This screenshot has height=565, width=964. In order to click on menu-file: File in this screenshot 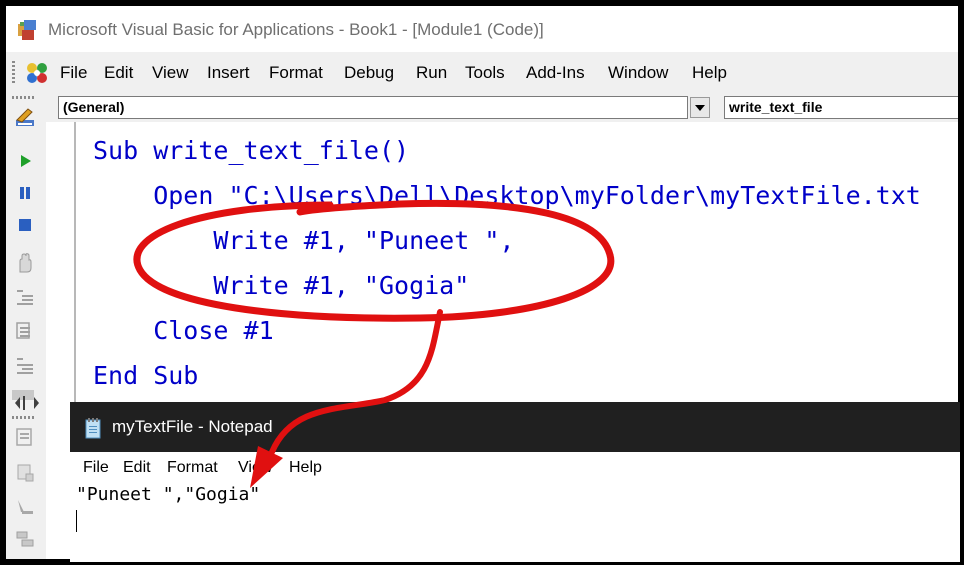, I will do `click(73, 73)`.